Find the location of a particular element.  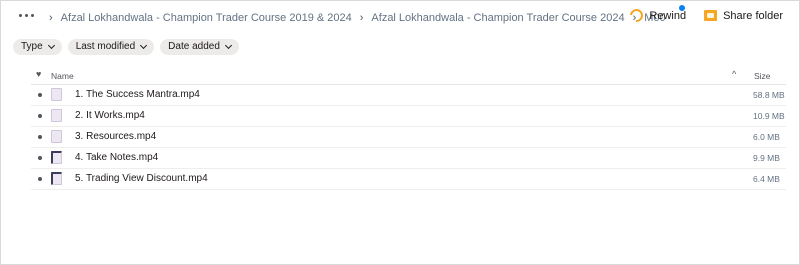

filter-last-modified-label: Last modified is located at coordinates (105, 46).